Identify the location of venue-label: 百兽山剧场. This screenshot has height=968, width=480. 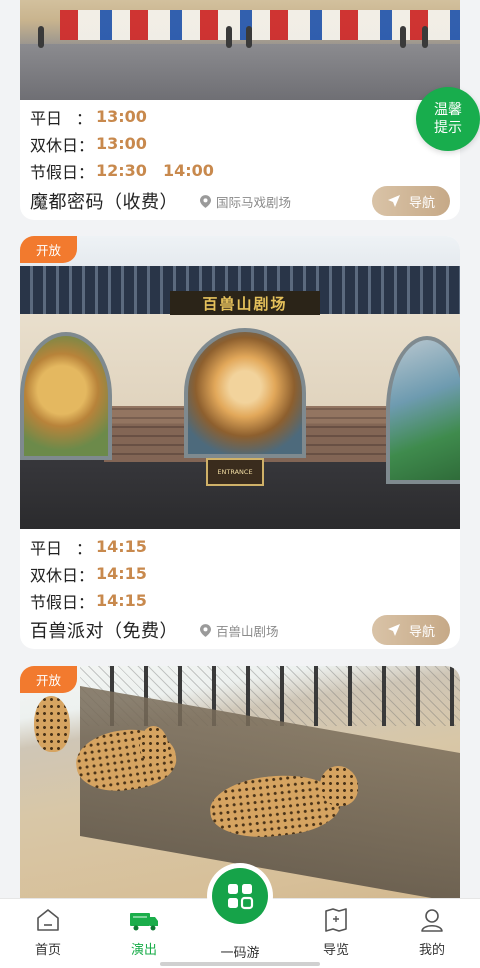
(239, 630).